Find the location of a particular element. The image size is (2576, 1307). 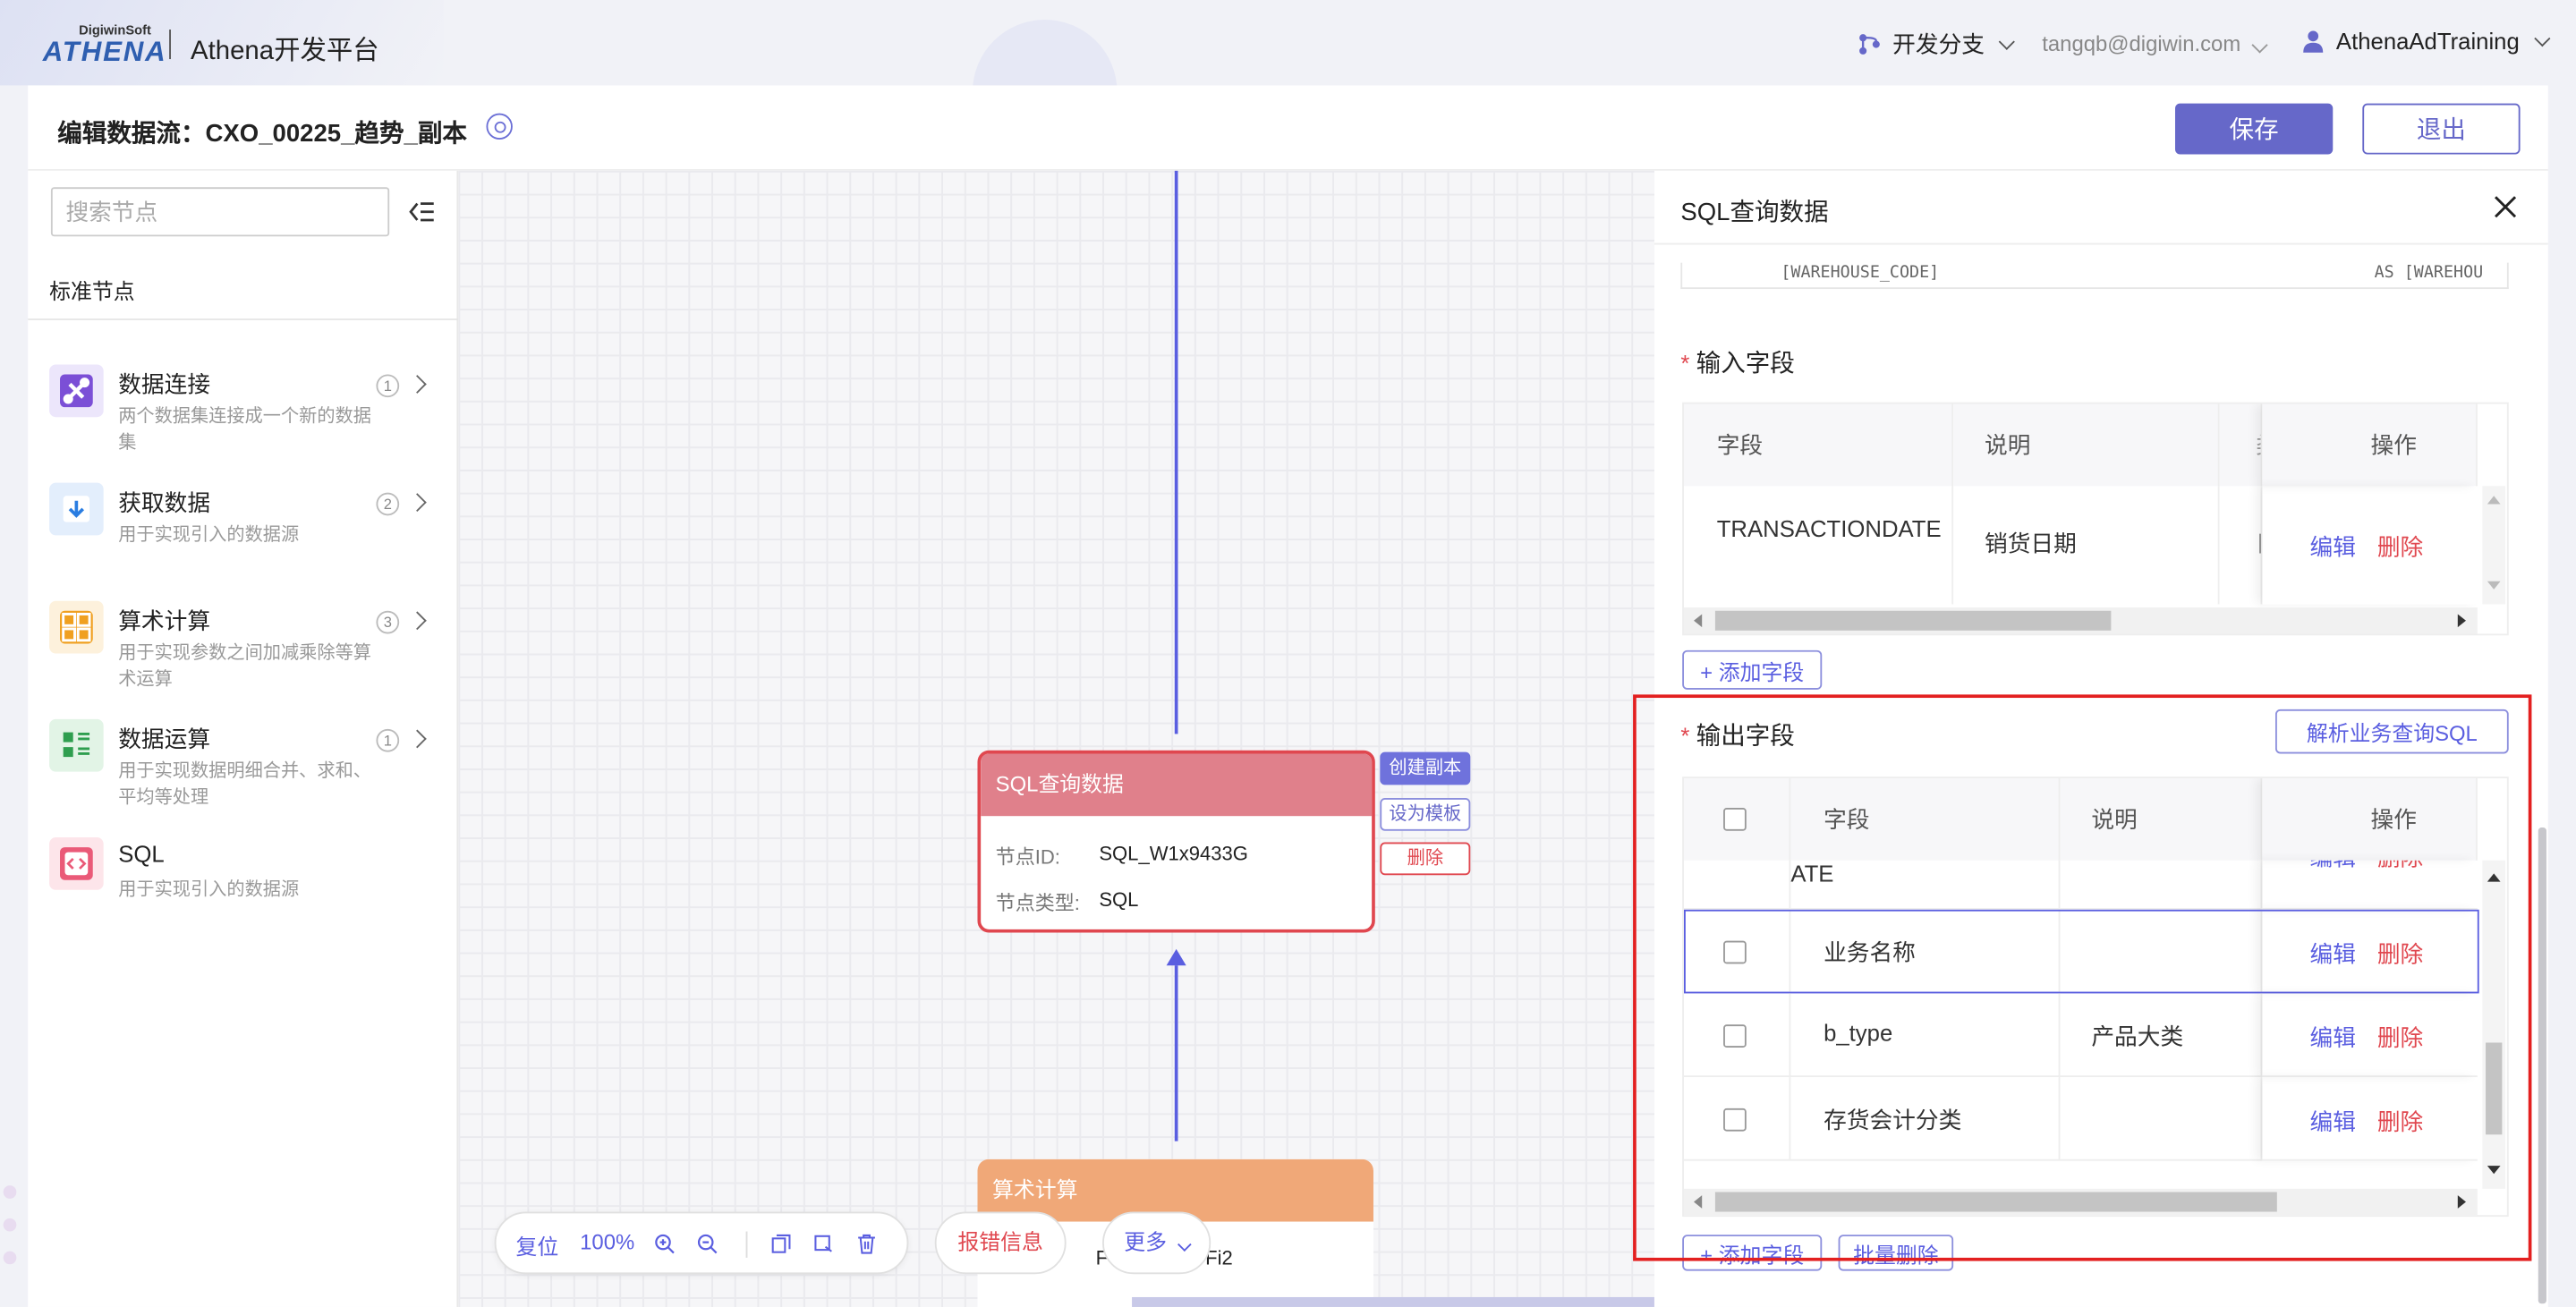

platform-name: Athena开发平台 is located at coordinates (284, 52).